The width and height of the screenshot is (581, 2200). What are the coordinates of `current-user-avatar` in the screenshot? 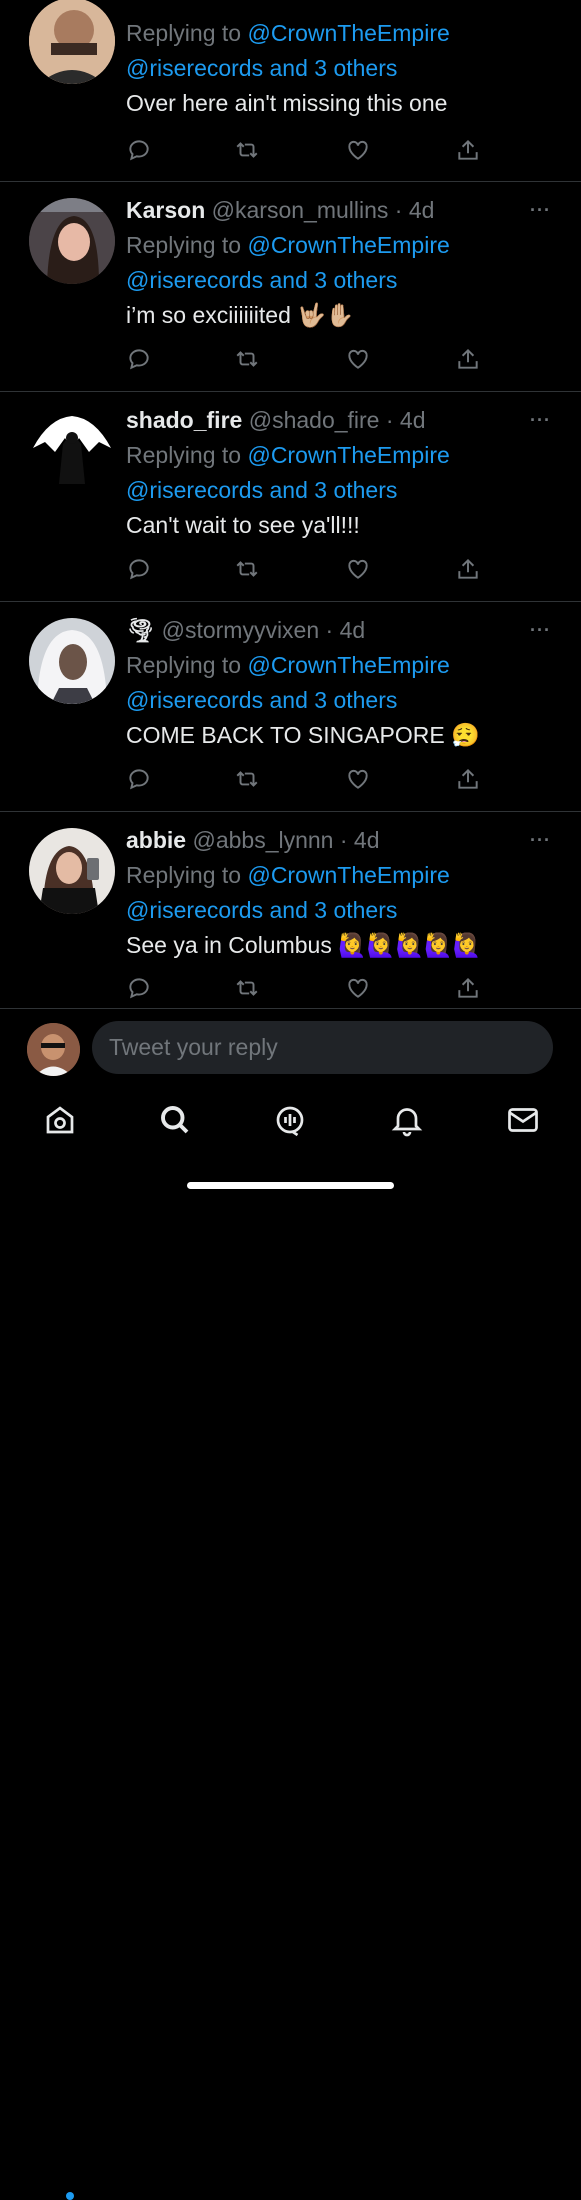 It's located at (53, 1049).